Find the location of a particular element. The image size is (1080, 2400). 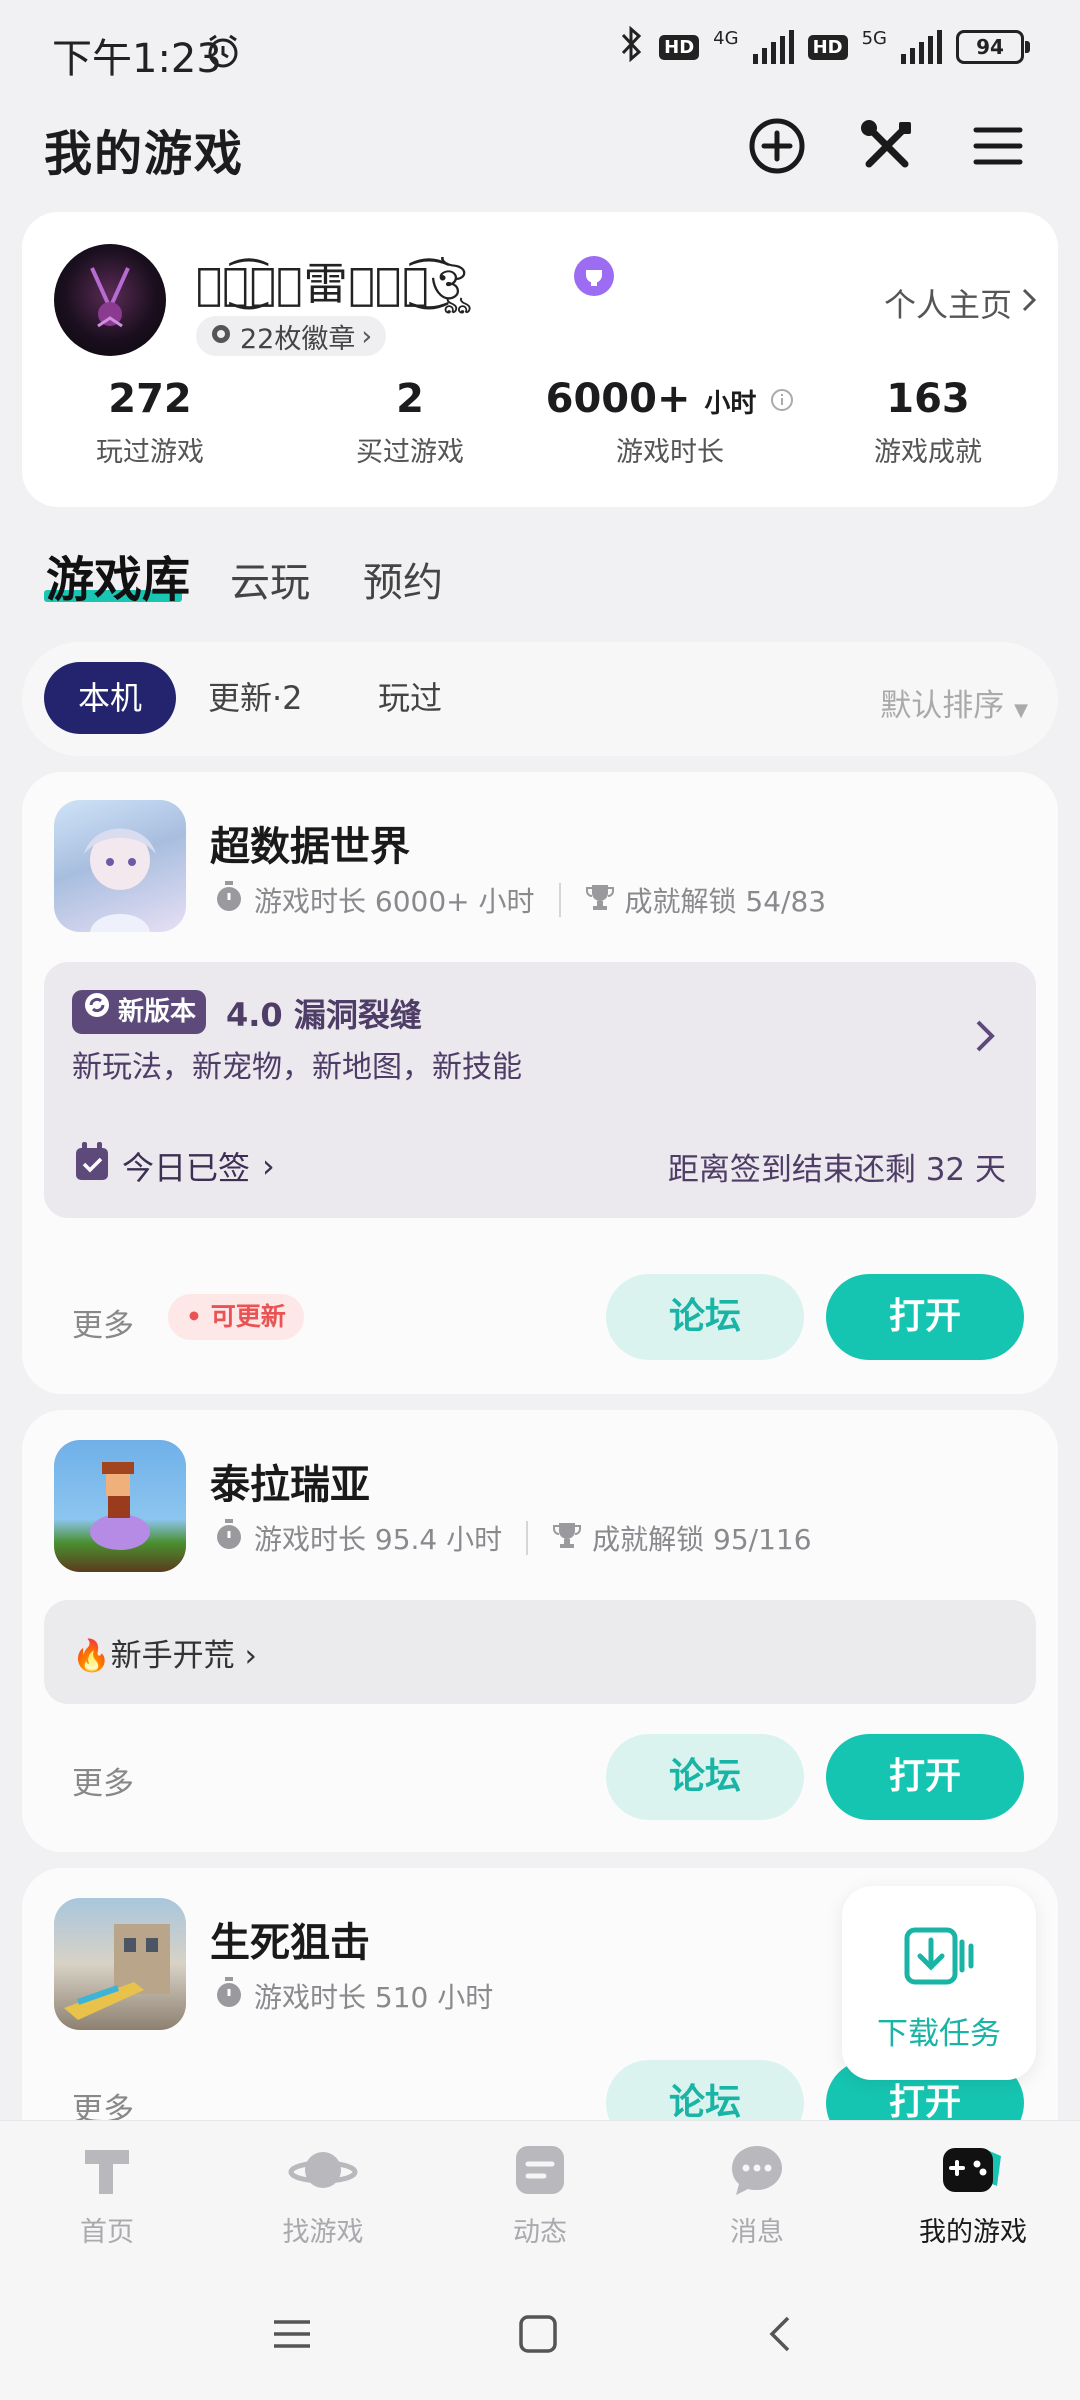

game-title: 泰拉瑞亚 is located at coordinates (290, 1481).